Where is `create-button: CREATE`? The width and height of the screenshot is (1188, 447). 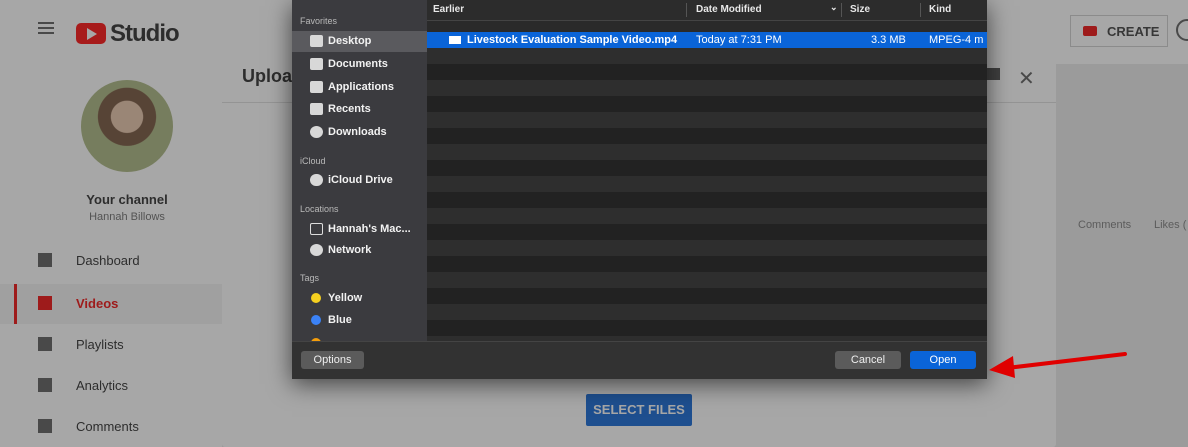 create-button: CREATE is located at coordinates (1119, 31).